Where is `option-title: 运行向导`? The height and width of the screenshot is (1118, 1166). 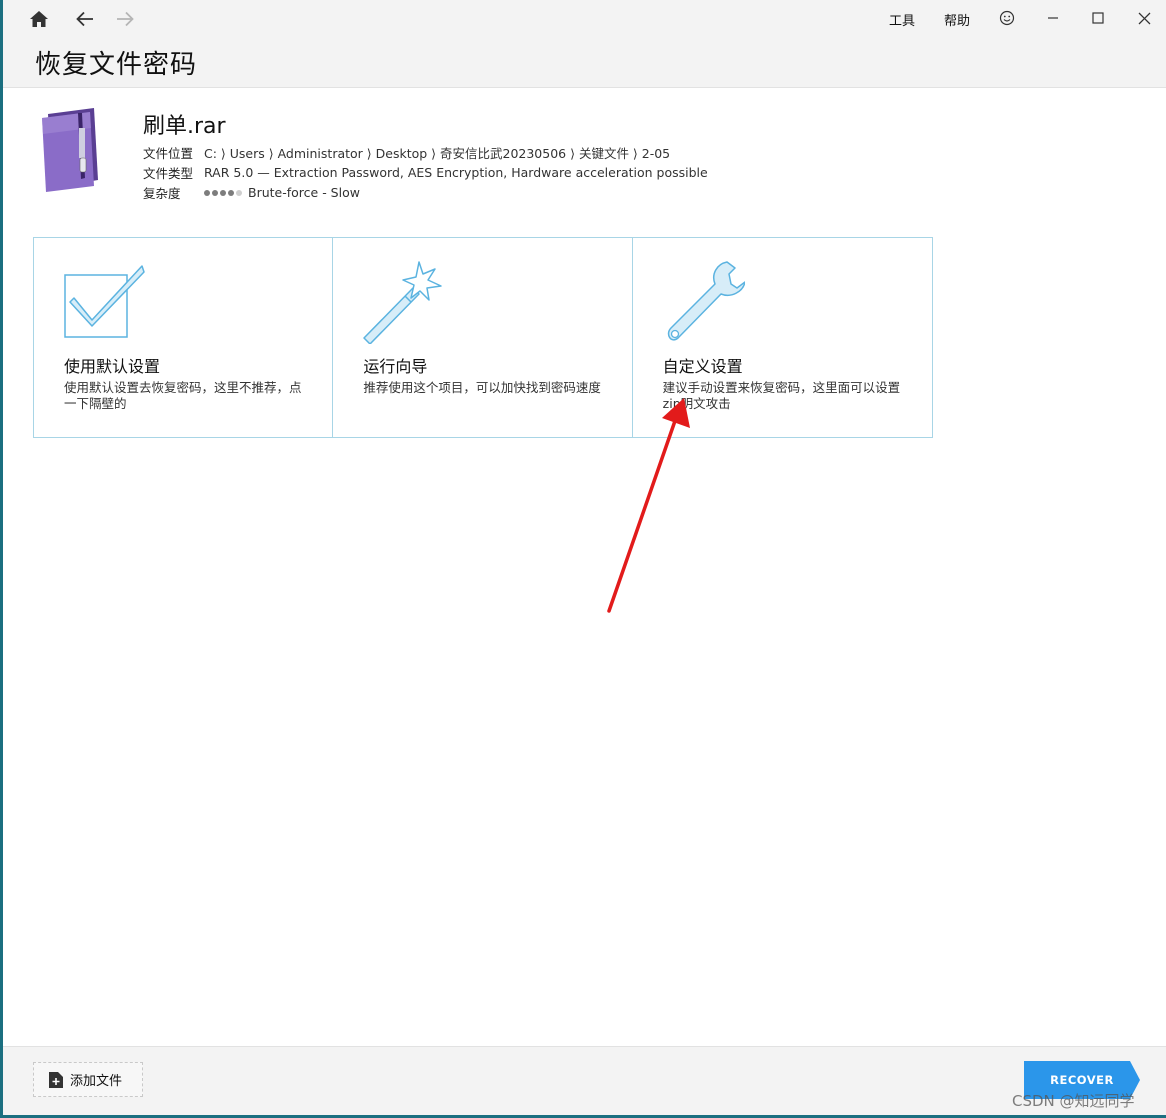
option-title: 运行向导 is located at coordinates (395, 366).